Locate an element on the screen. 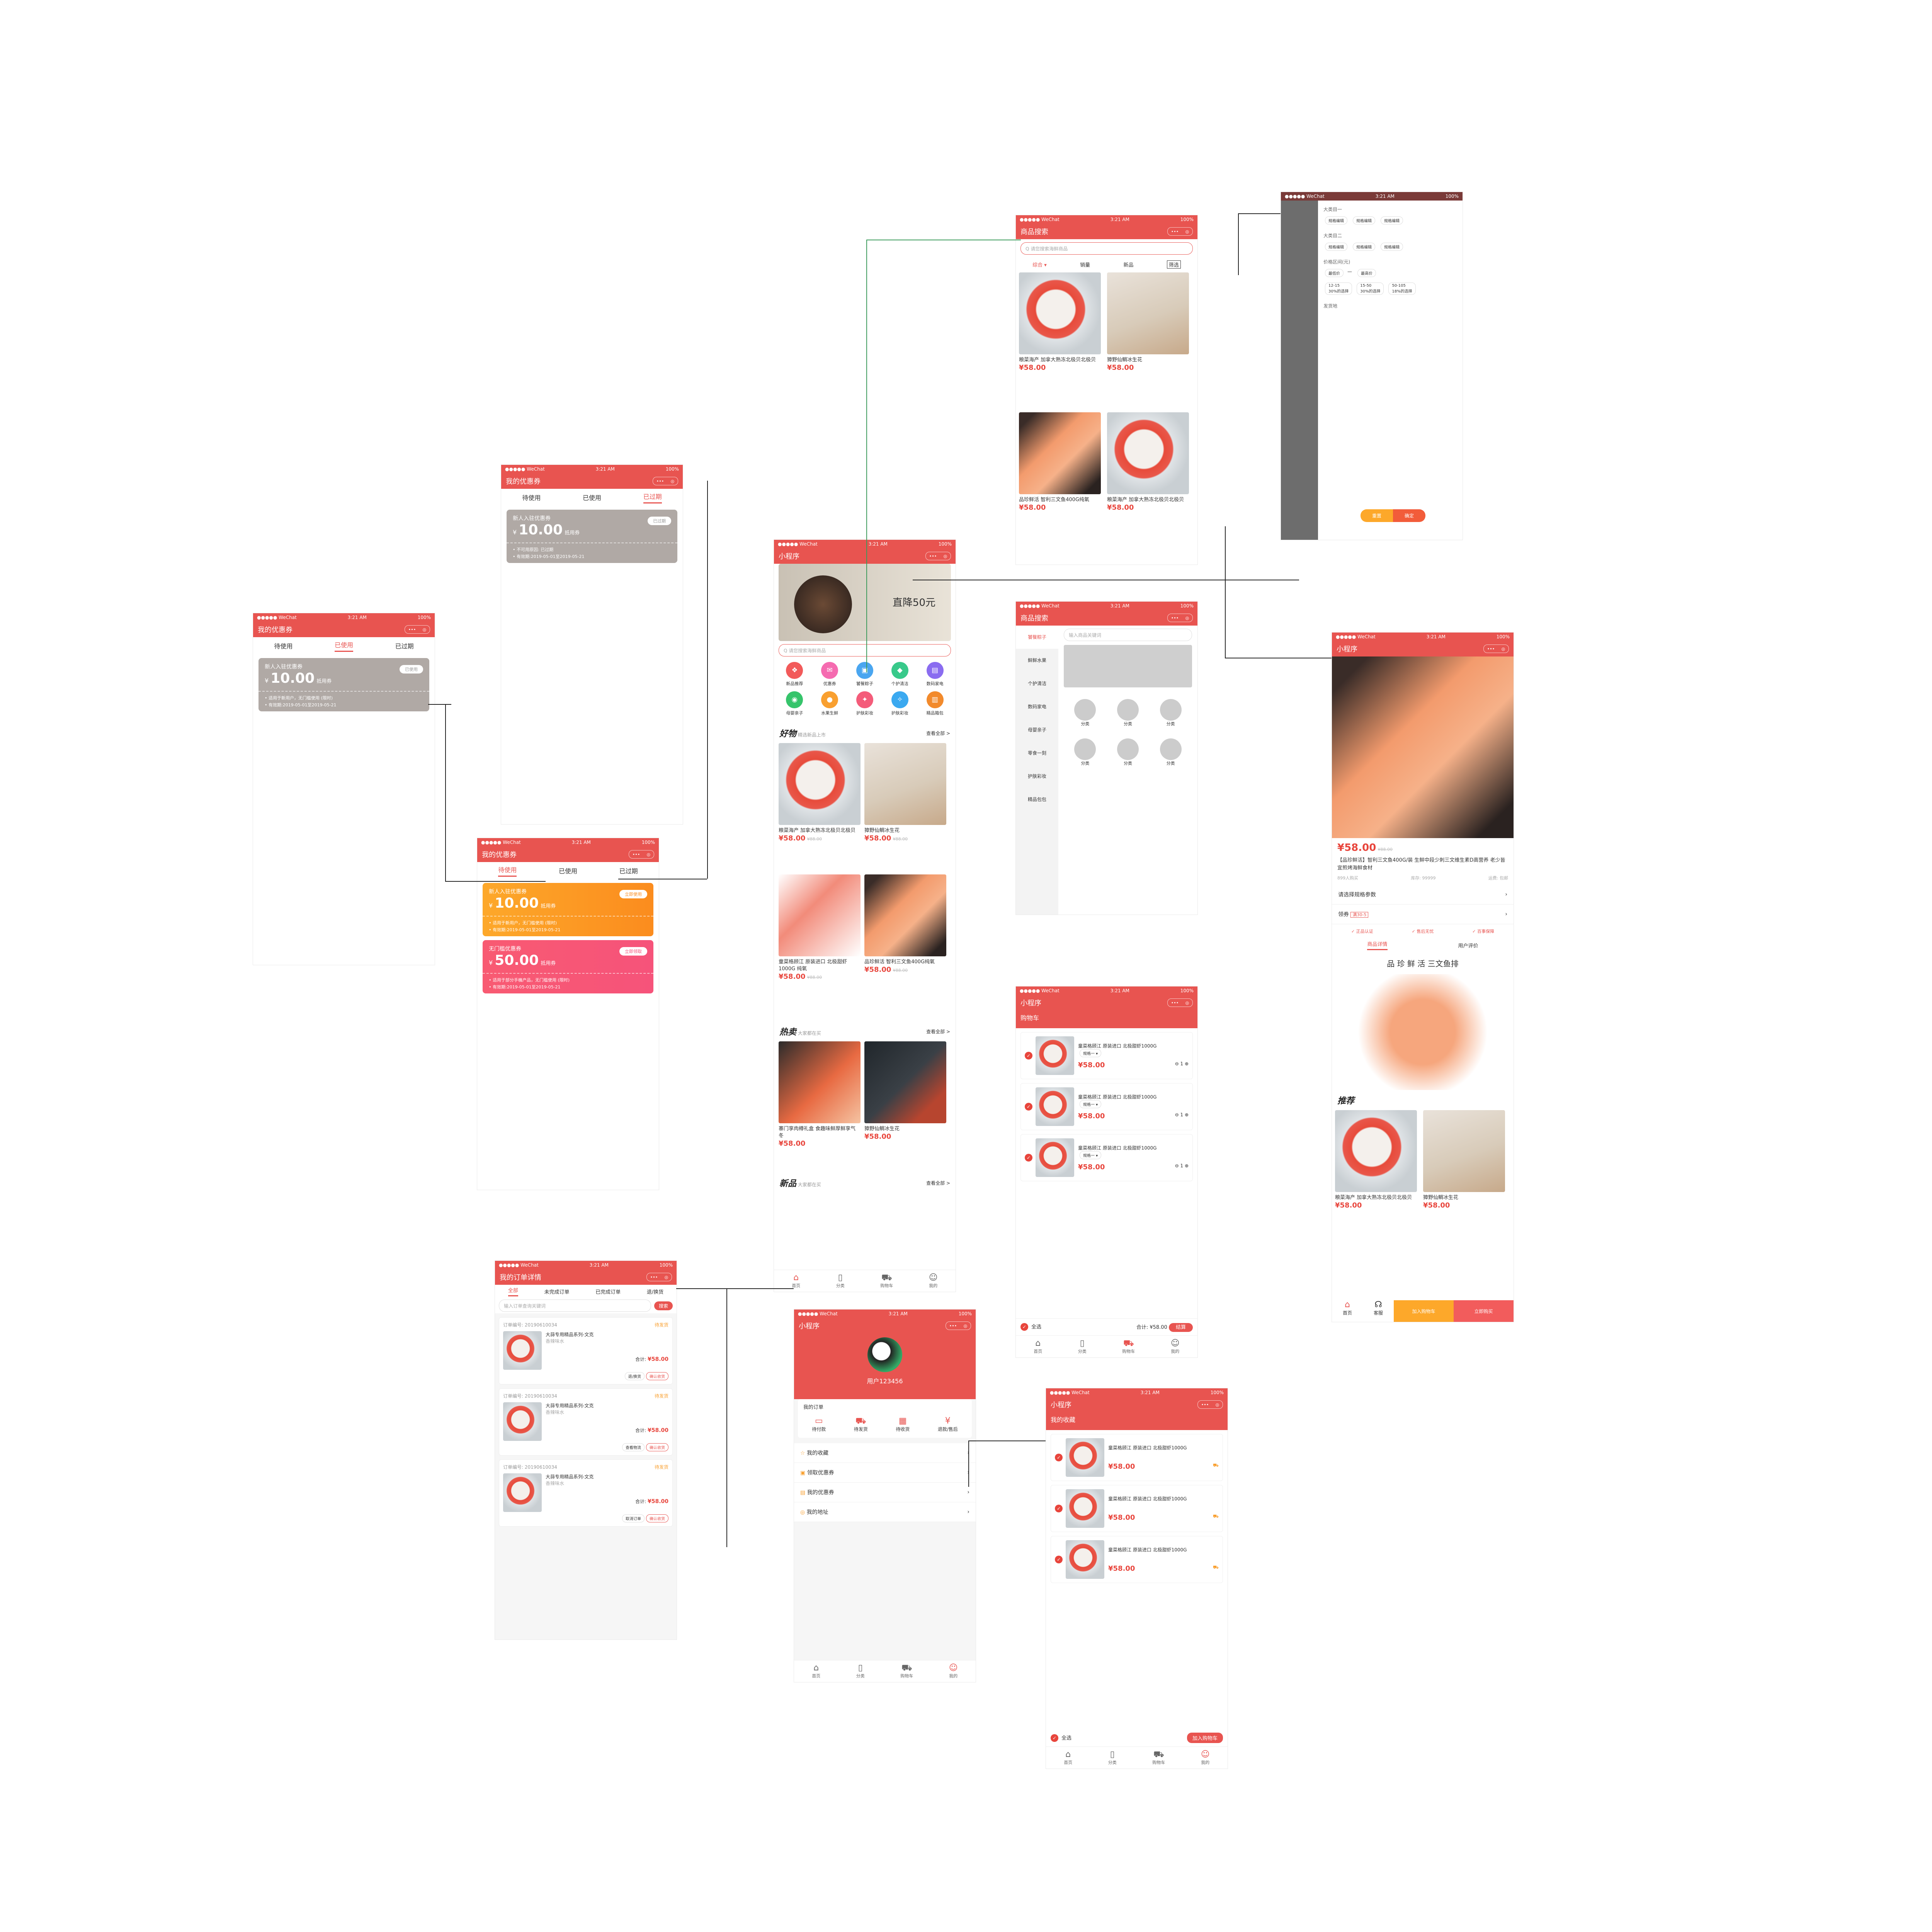  avatar is located at coordinates (885, 1355).